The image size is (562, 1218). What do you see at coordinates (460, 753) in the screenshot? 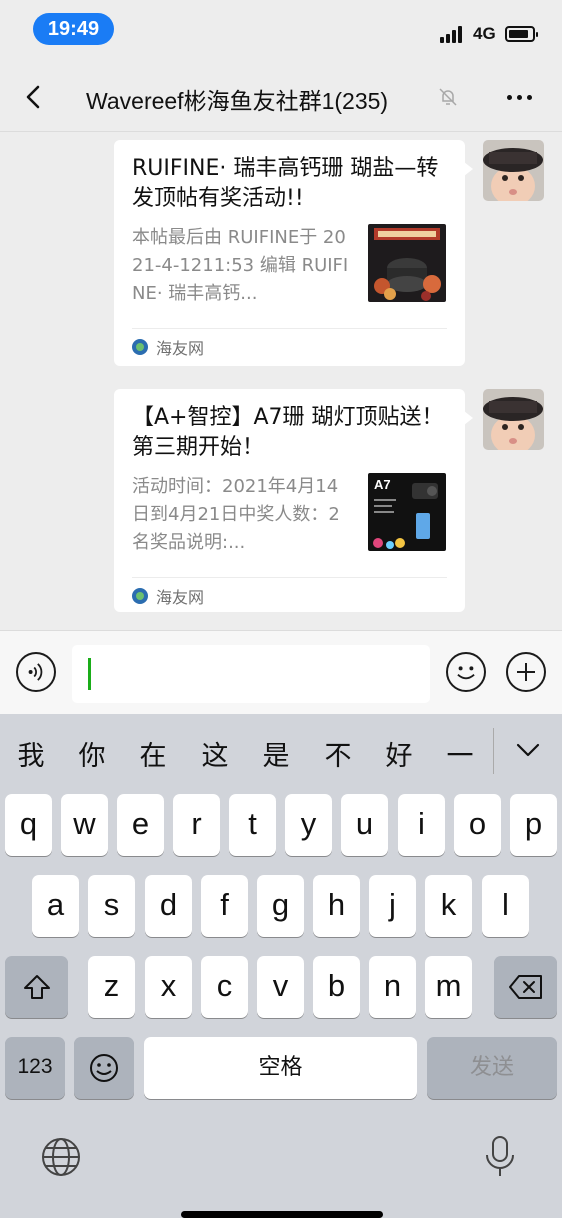
I see `candidate-word: 一` at bounding box center [460, 753].